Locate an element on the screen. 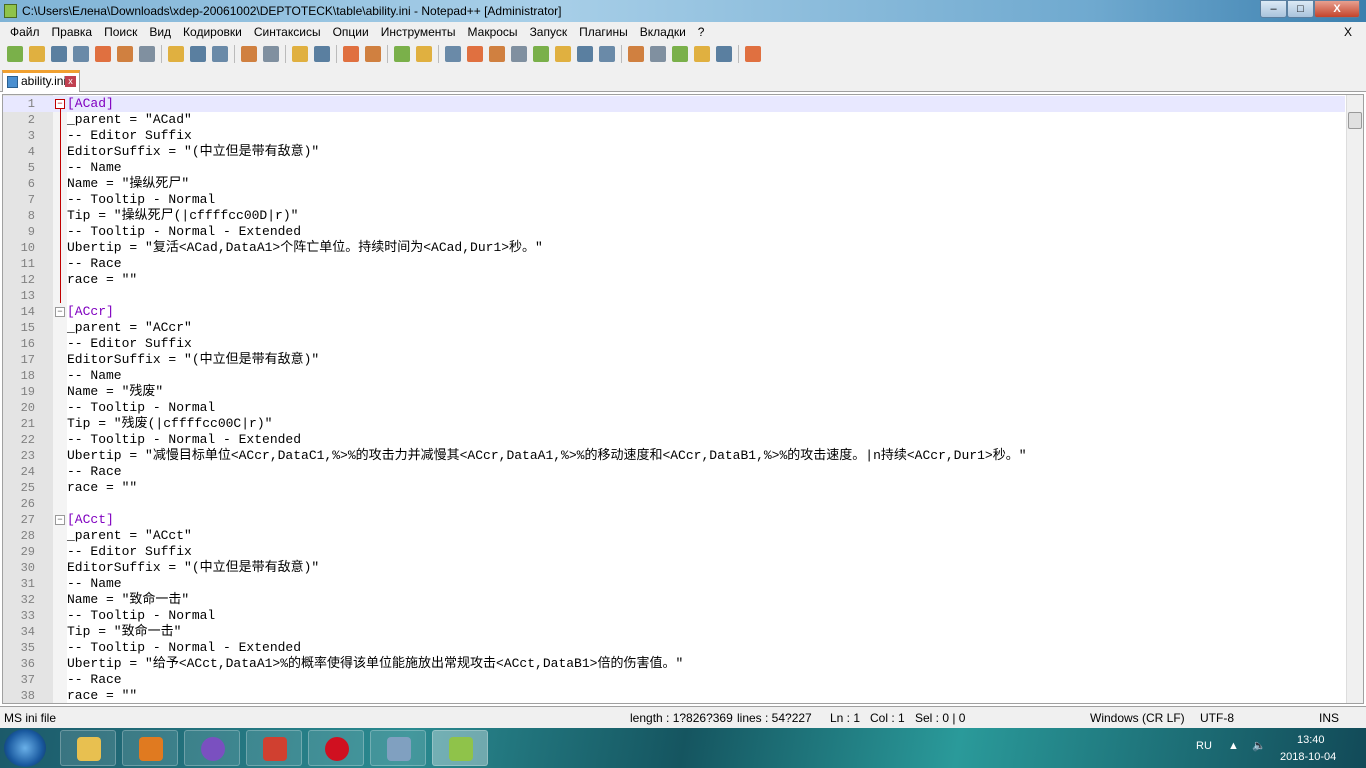  taskbar-ccleaner is located at coordinates (274, 748).